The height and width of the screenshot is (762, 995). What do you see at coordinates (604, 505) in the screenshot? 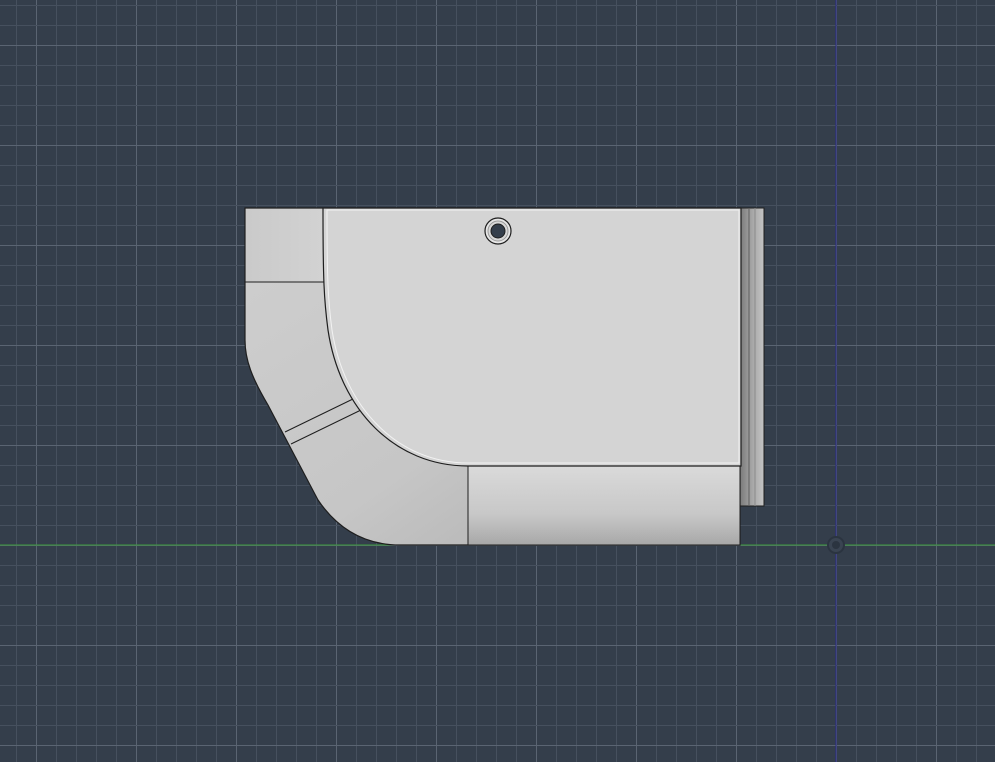
I see `bottom-band` at bounding box center [604, 505].